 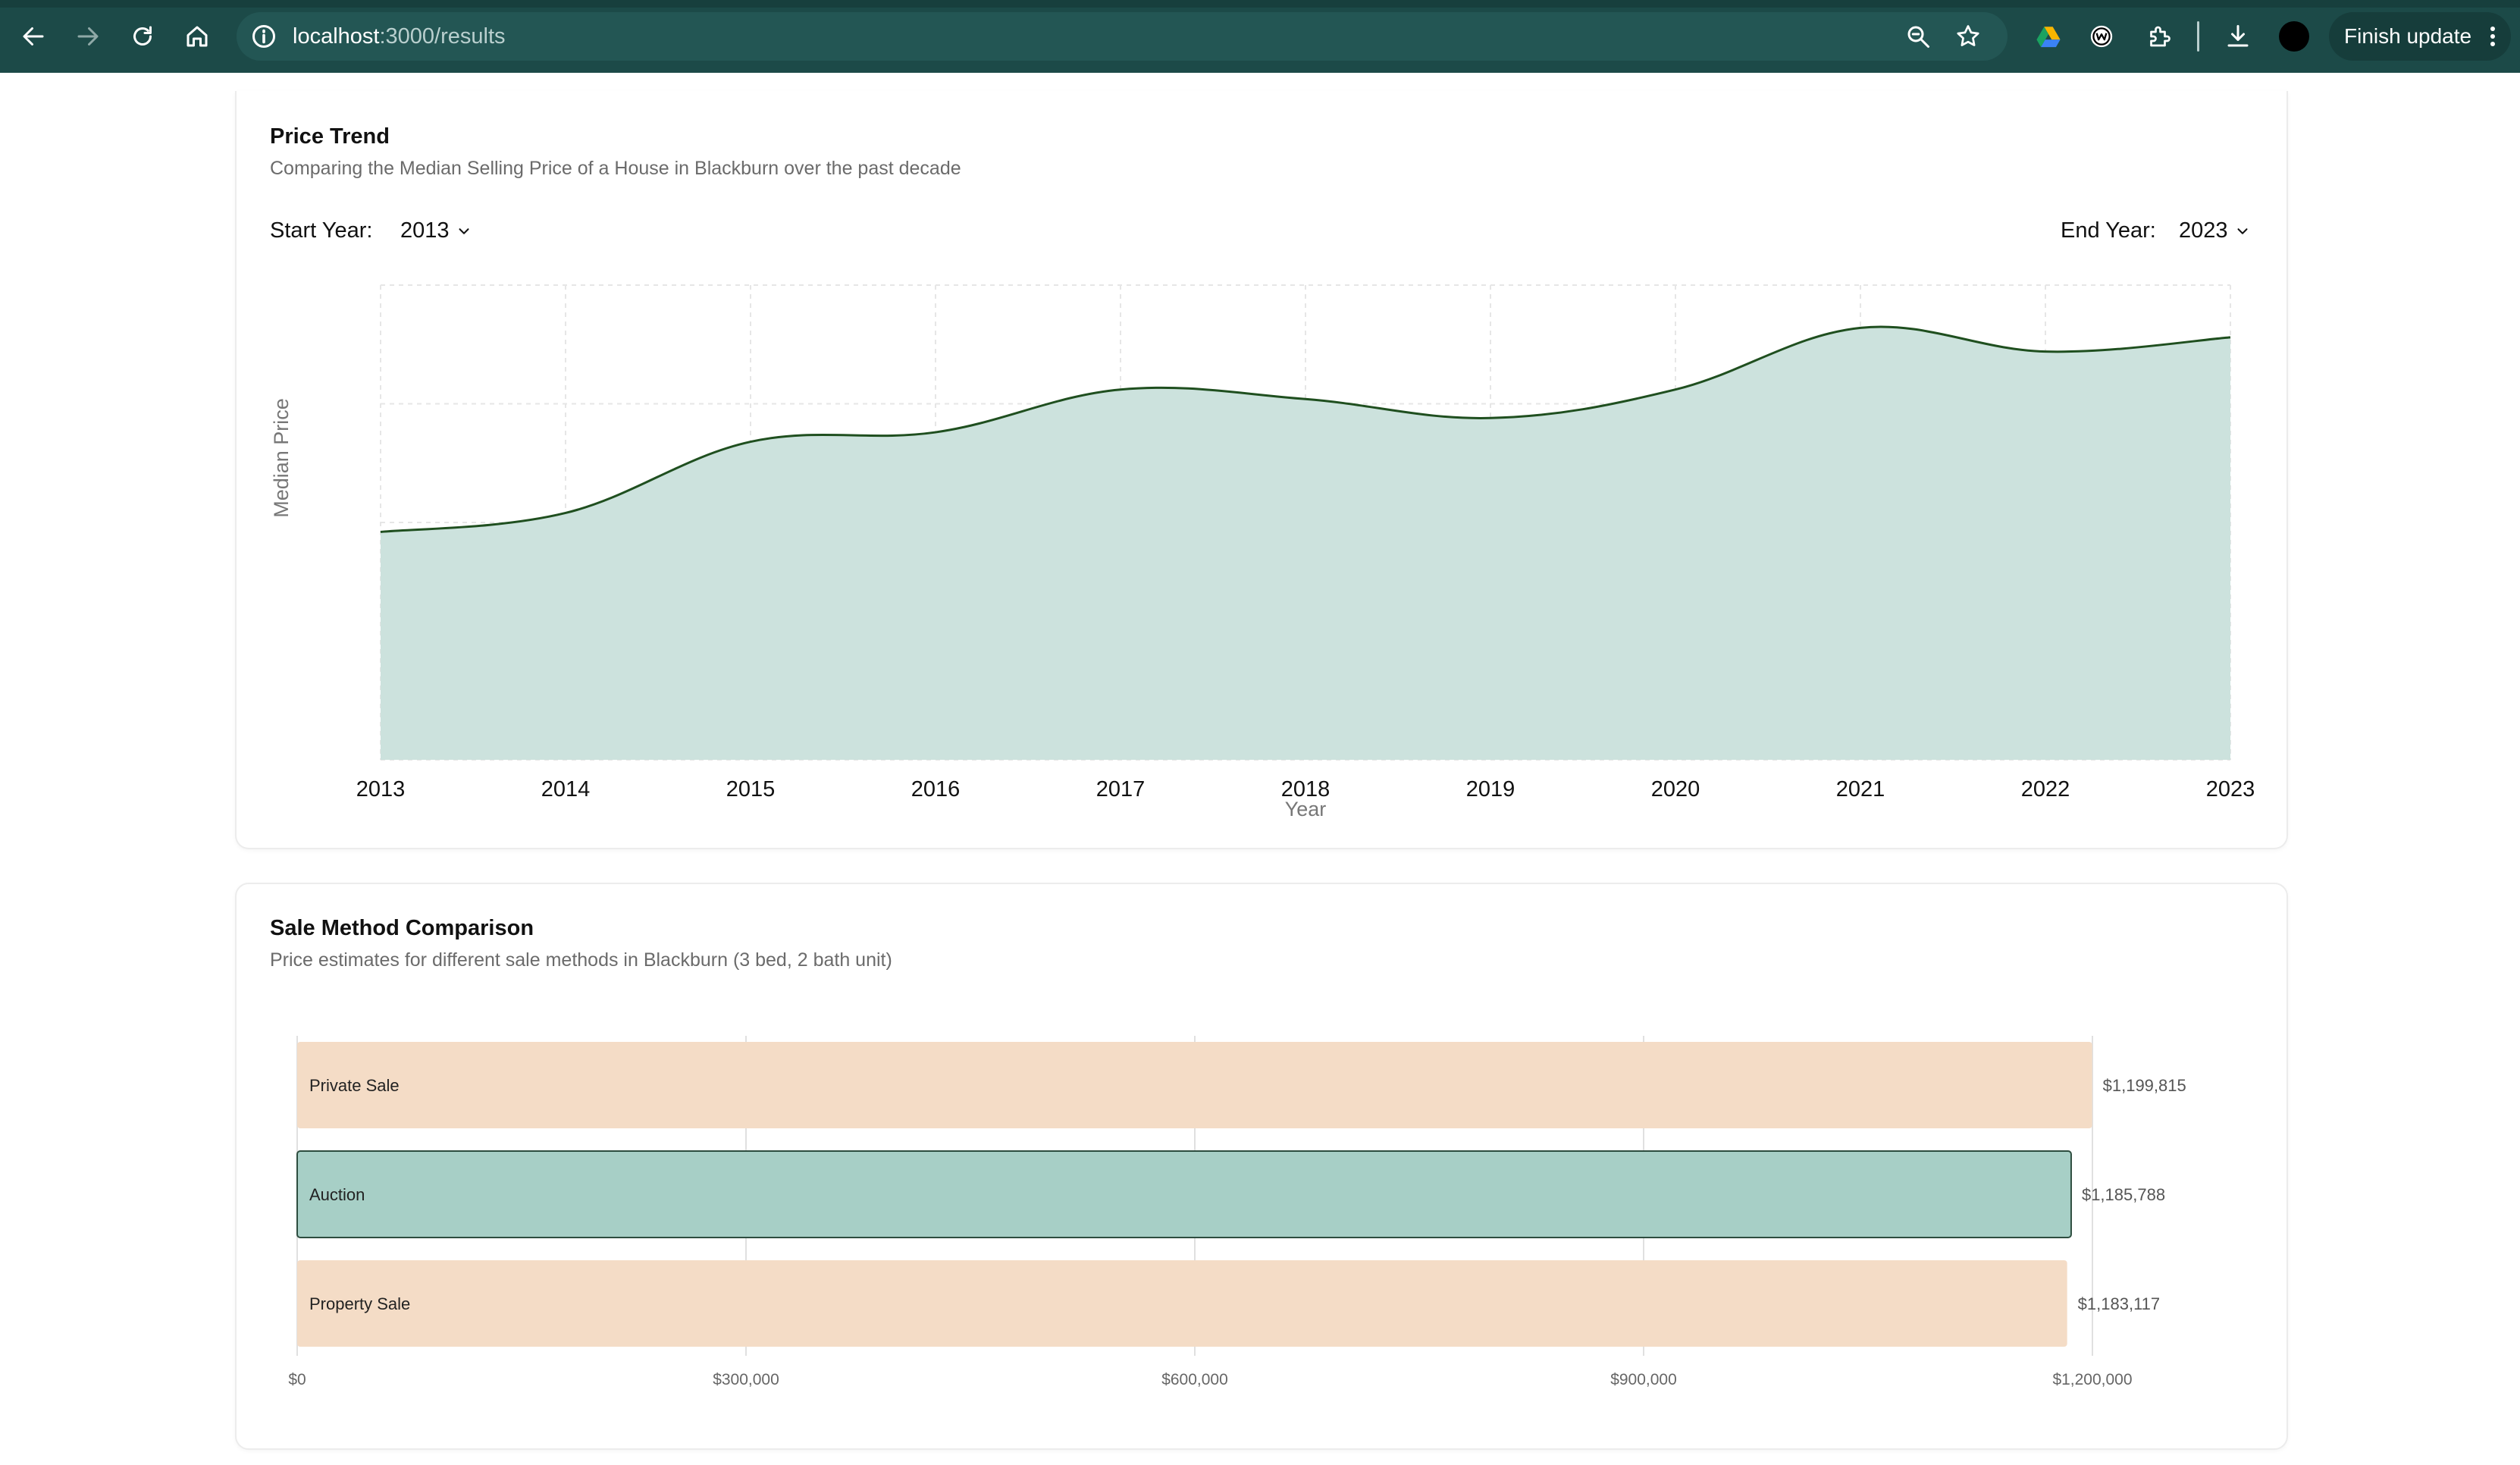 I want to click on x-tick-label: $900,000, so click(x=1643, y=1379).